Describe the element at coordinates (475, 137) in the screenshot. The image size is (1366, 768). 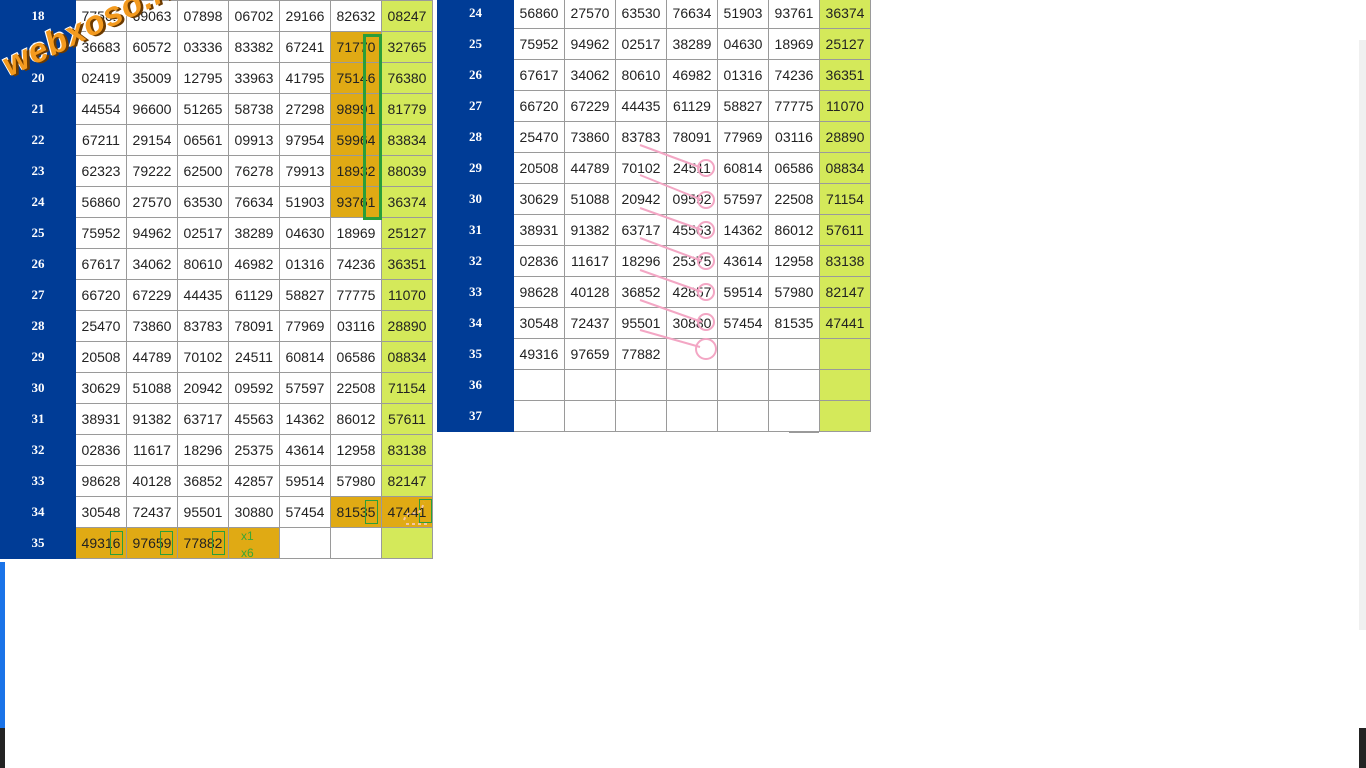
I see `row-index: 28` at that location.